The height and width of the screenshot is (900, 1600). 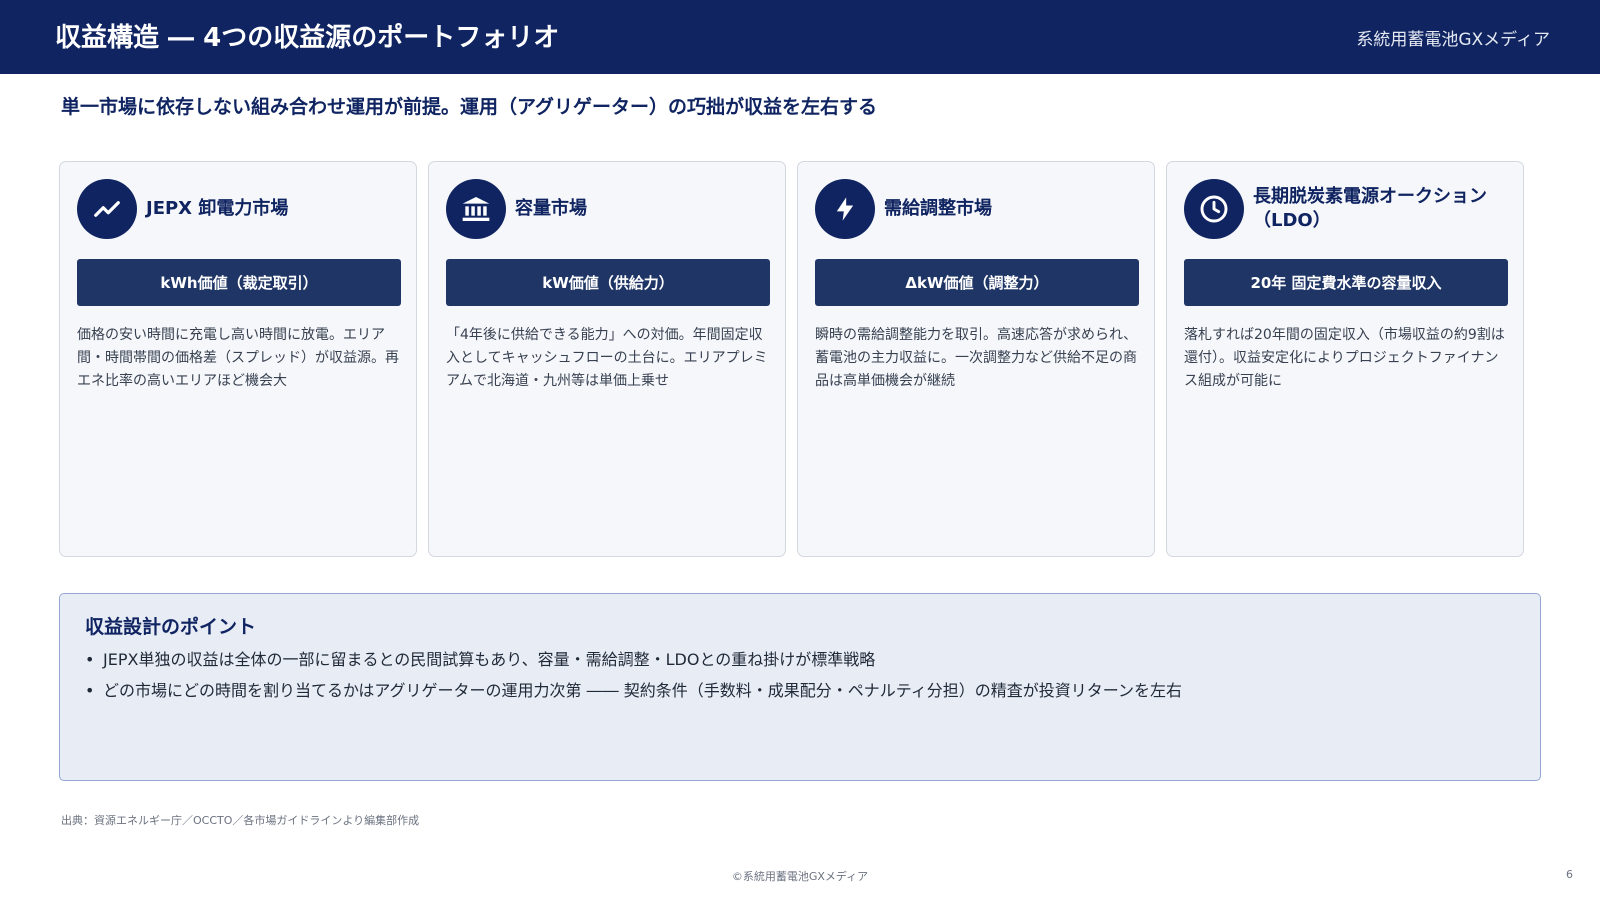 What do you see at coordinates (845, 209) in the screenshot?
I see `bolt-icon` at bounding box center [845, 209].